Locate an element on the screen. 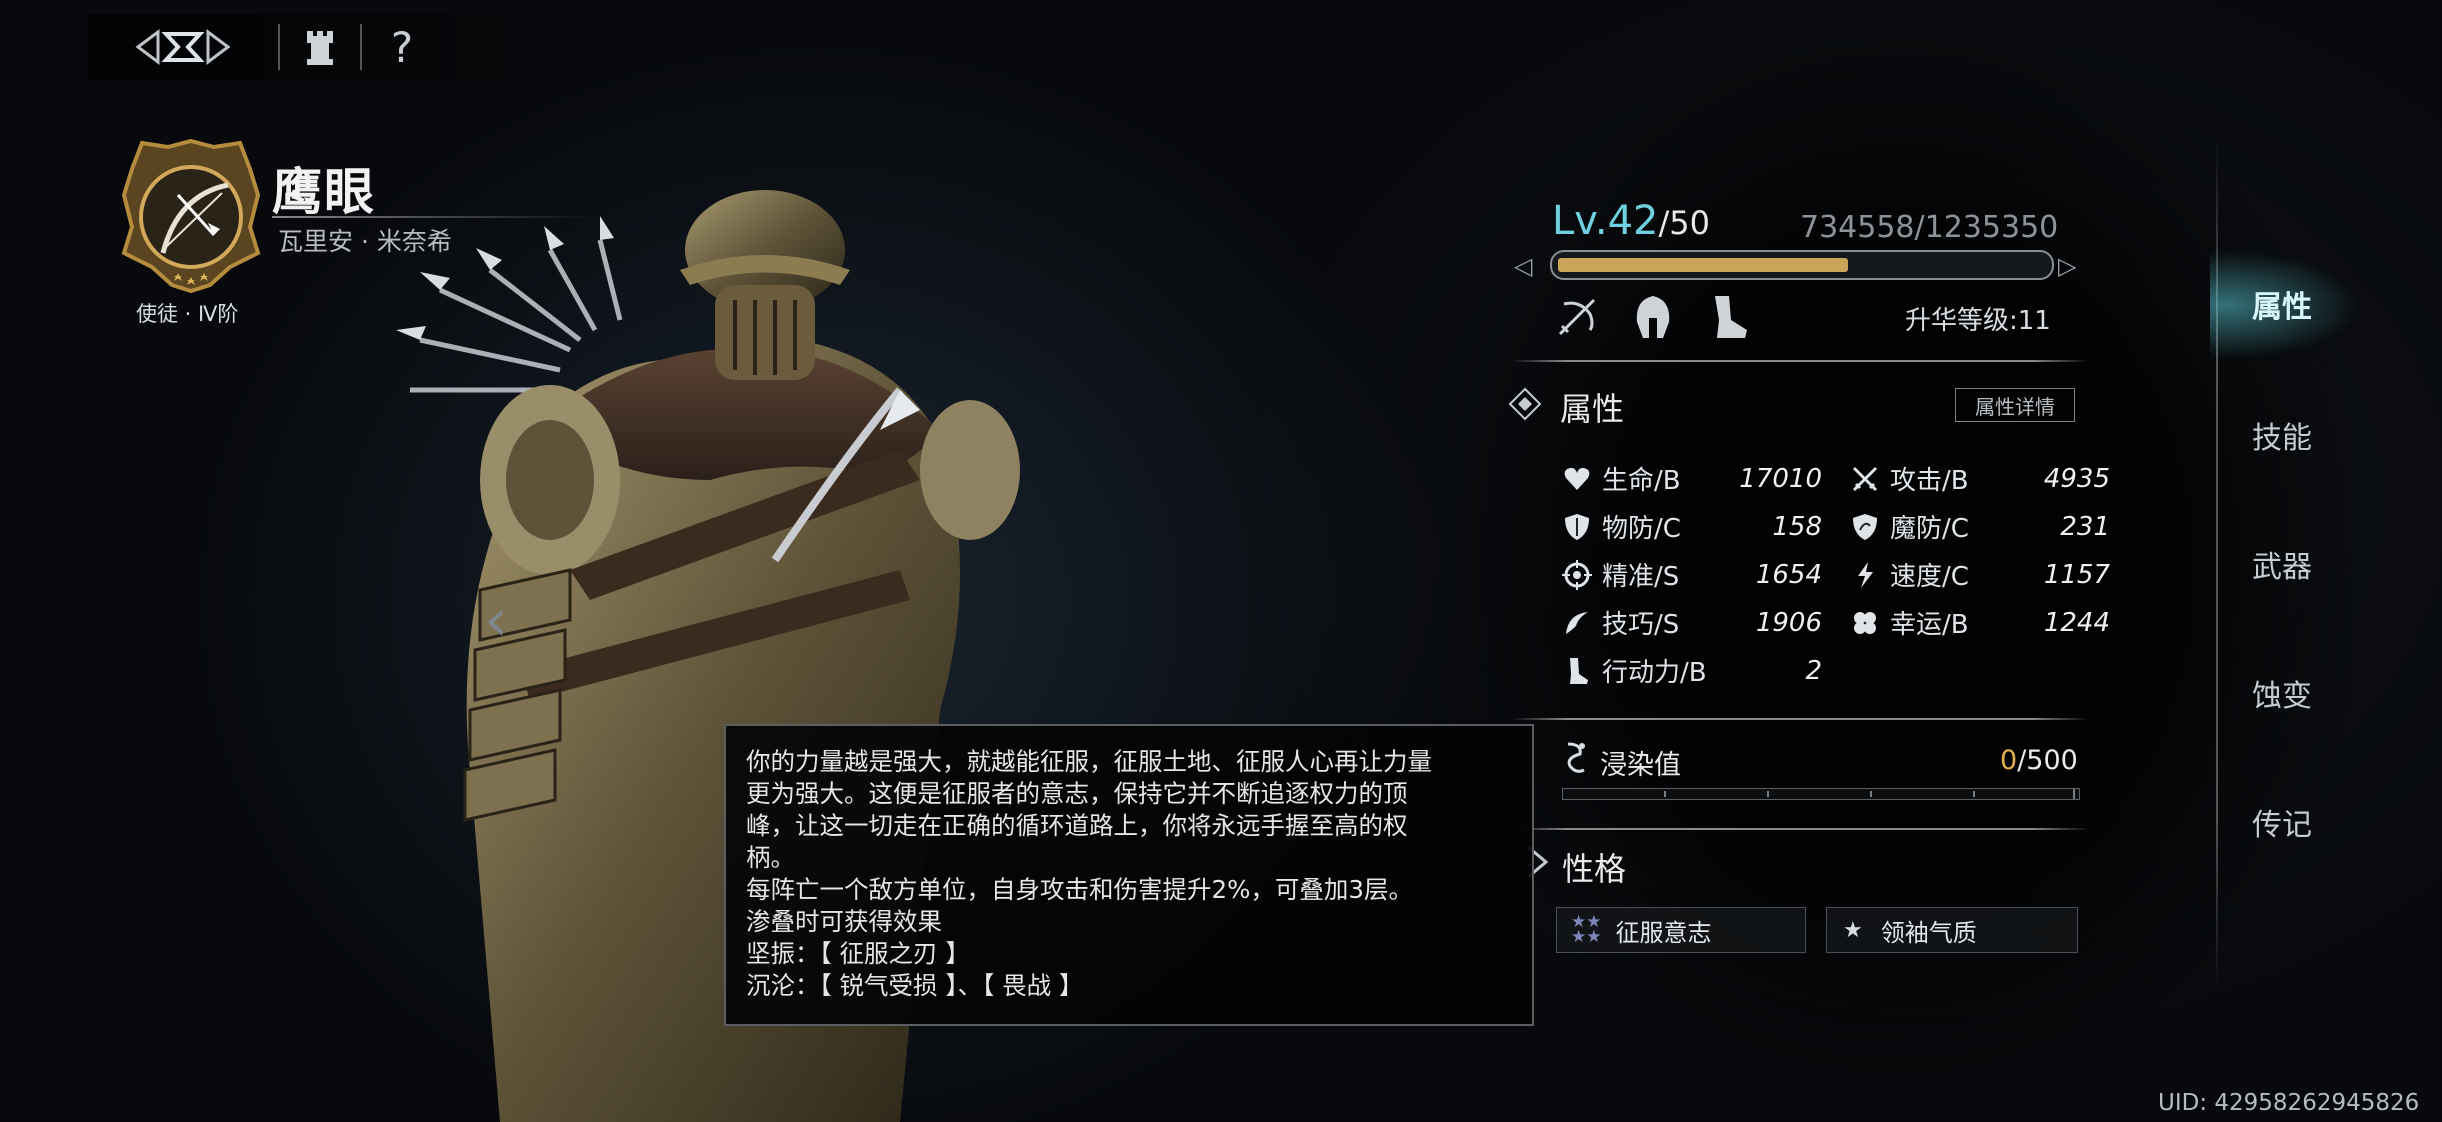 The image size is (2442, 1122). top-bar: ? is located at coordinates (304, 47).